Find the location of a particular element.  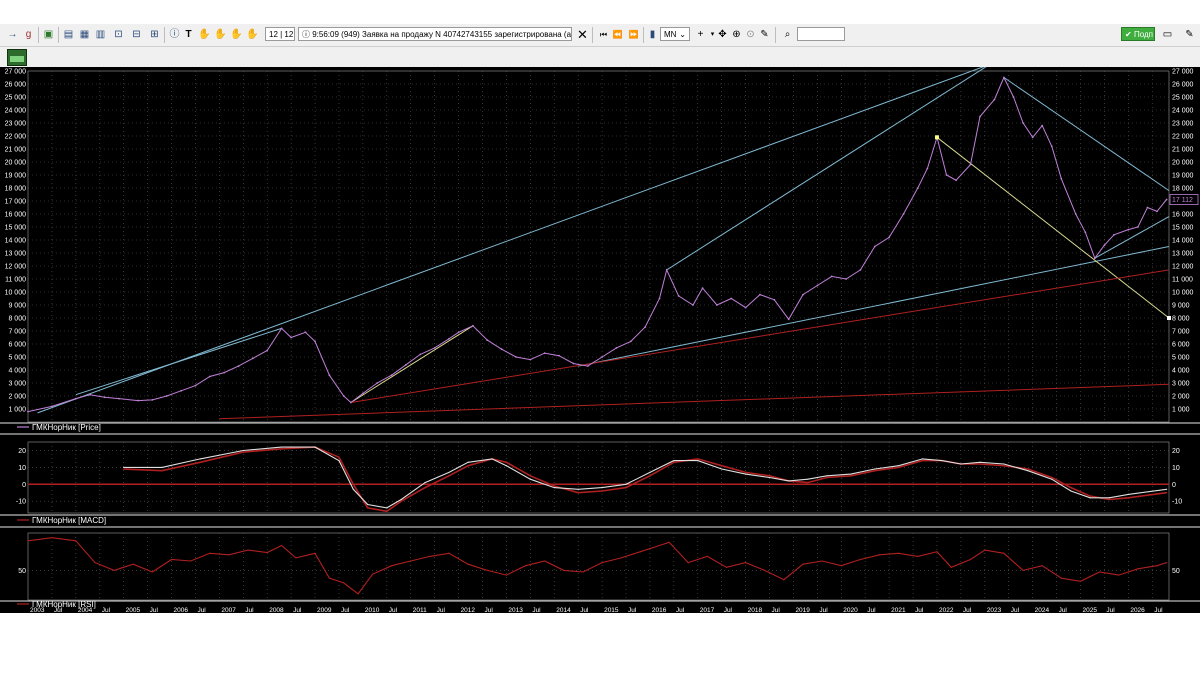

hands-icon: ✋ is located at coordinates (236, 34).